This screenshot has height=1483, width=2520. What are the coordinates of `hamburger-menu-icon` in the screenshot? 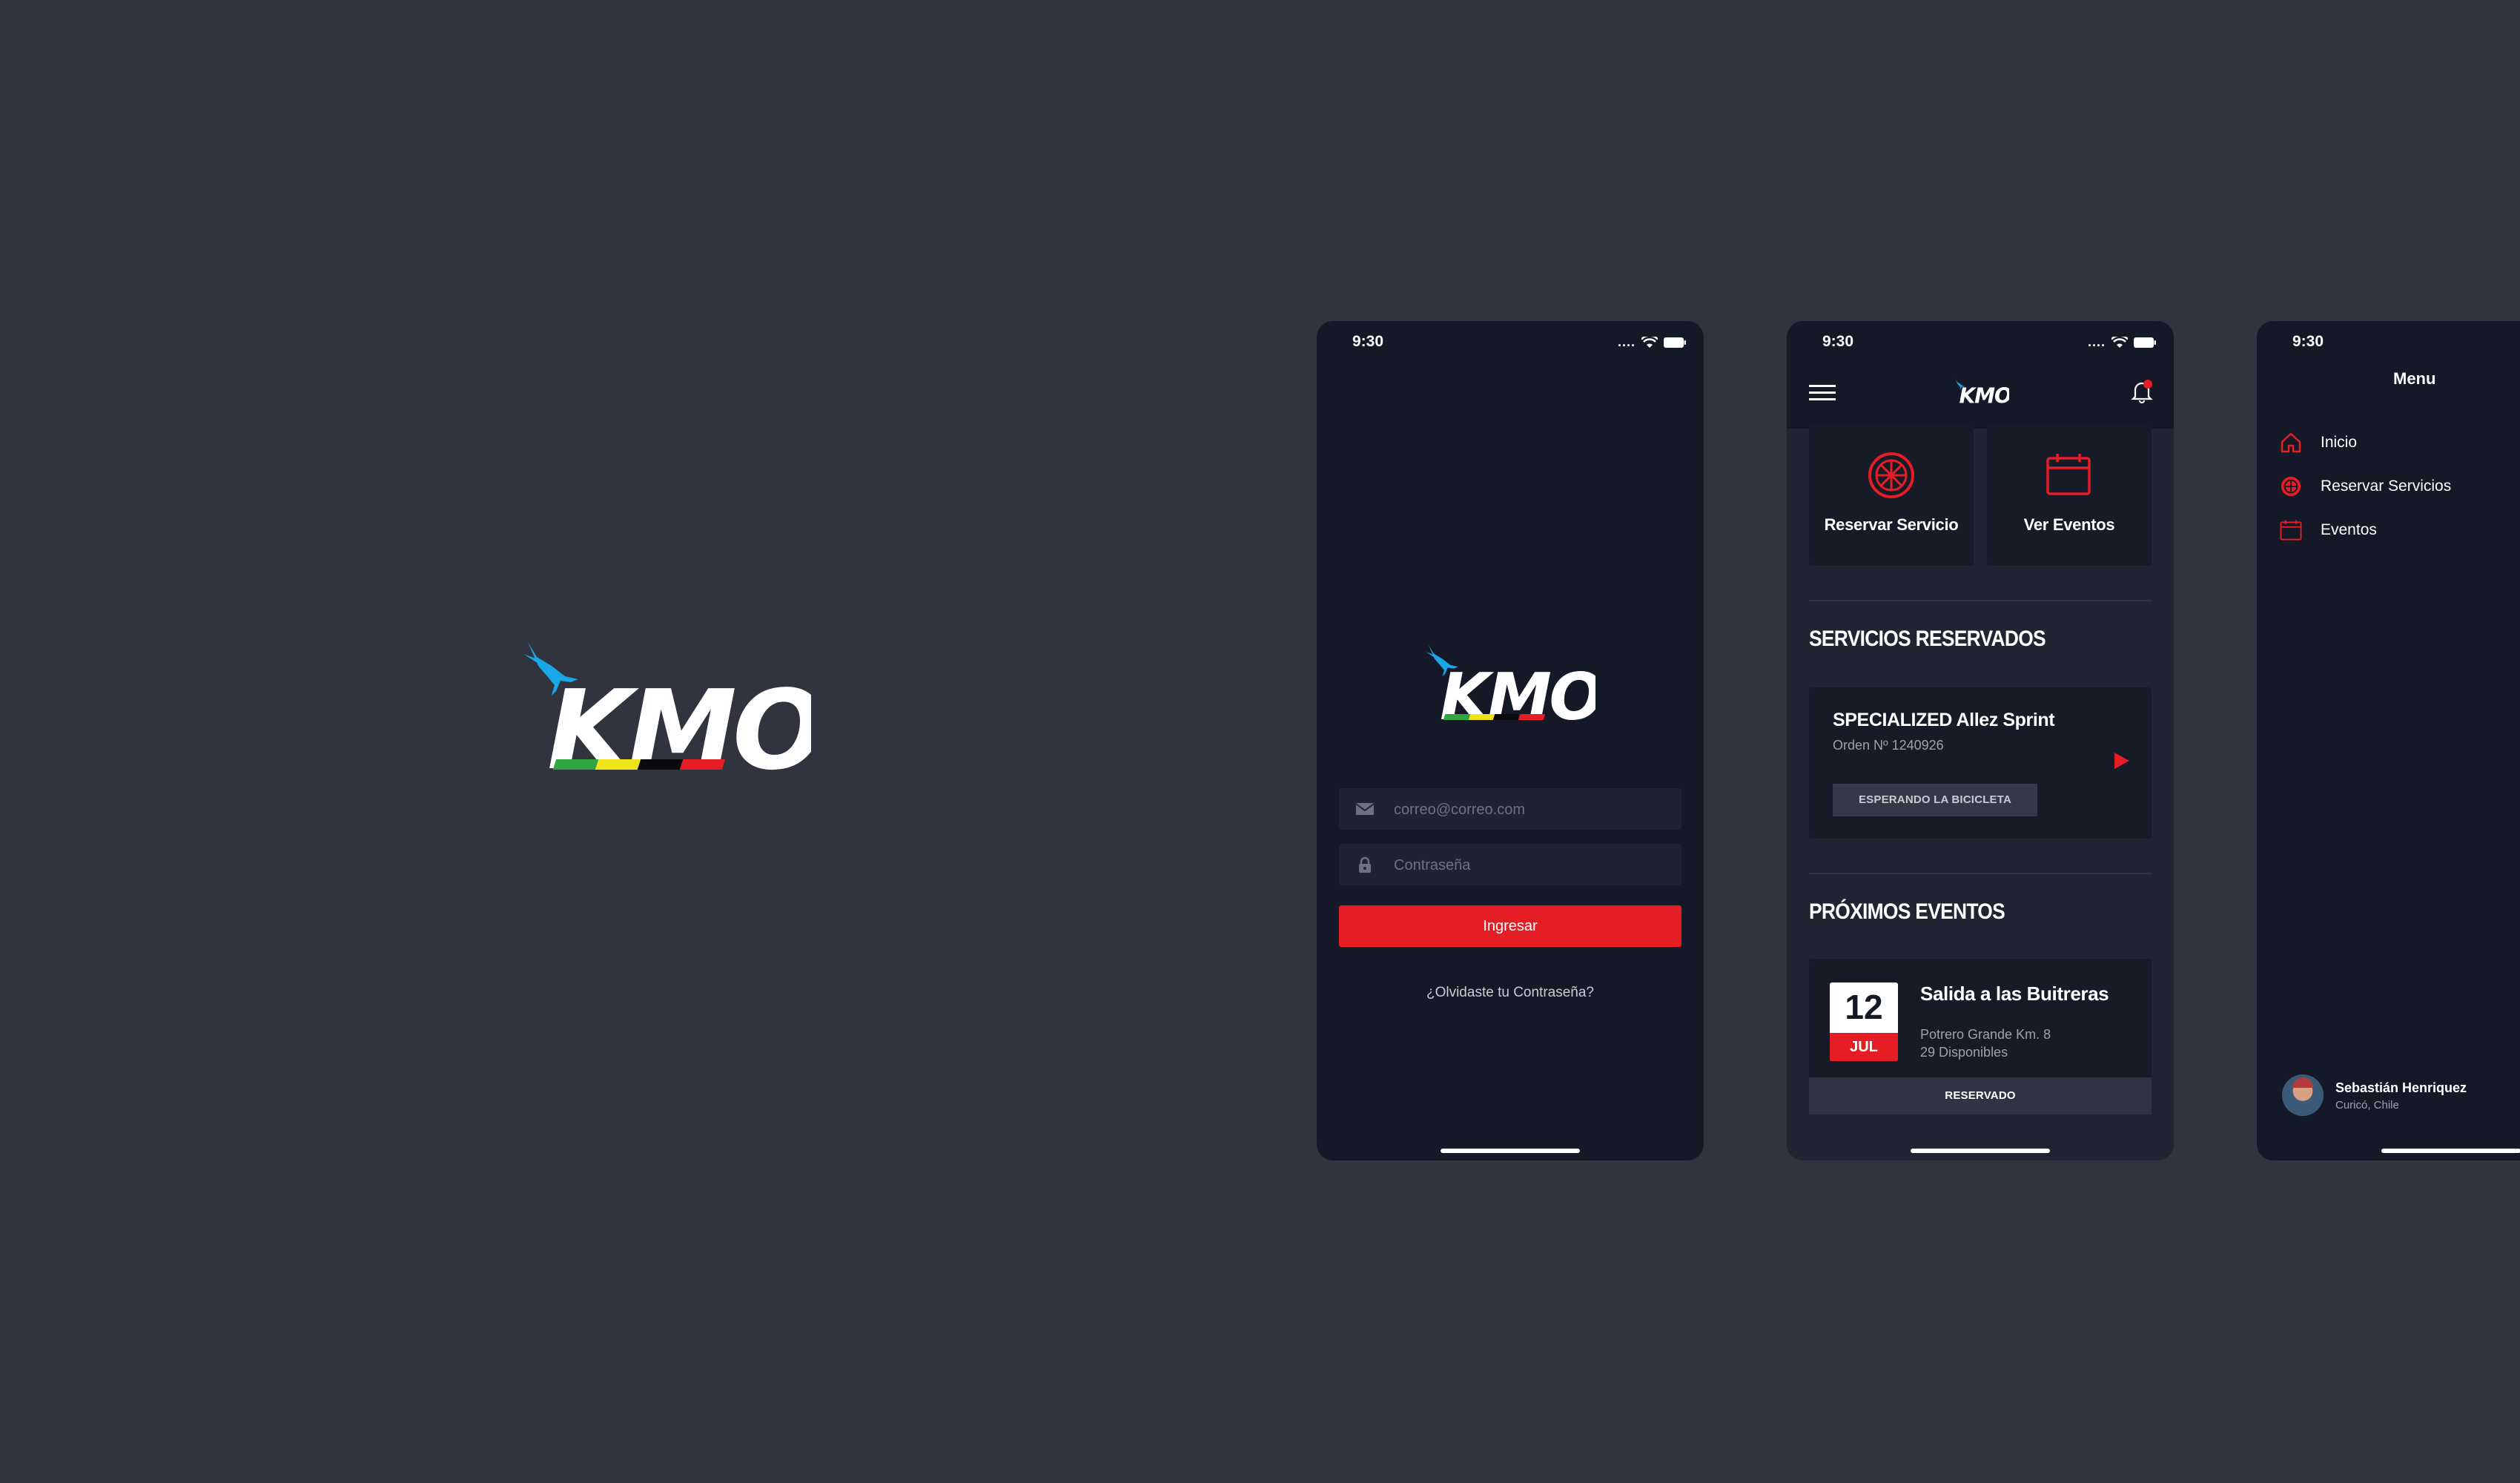 It's located at (1822, 393).